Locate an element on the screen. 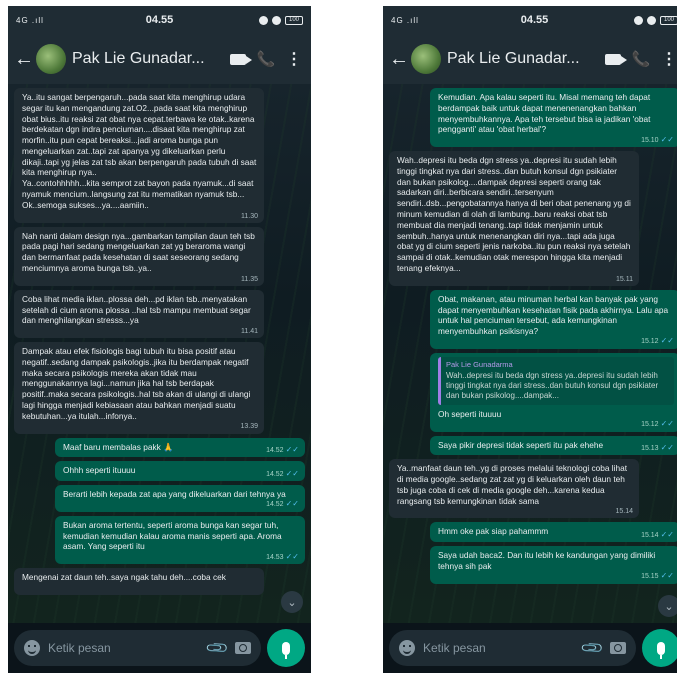  message-time: 13.39 is located at coordinates (249, 427).